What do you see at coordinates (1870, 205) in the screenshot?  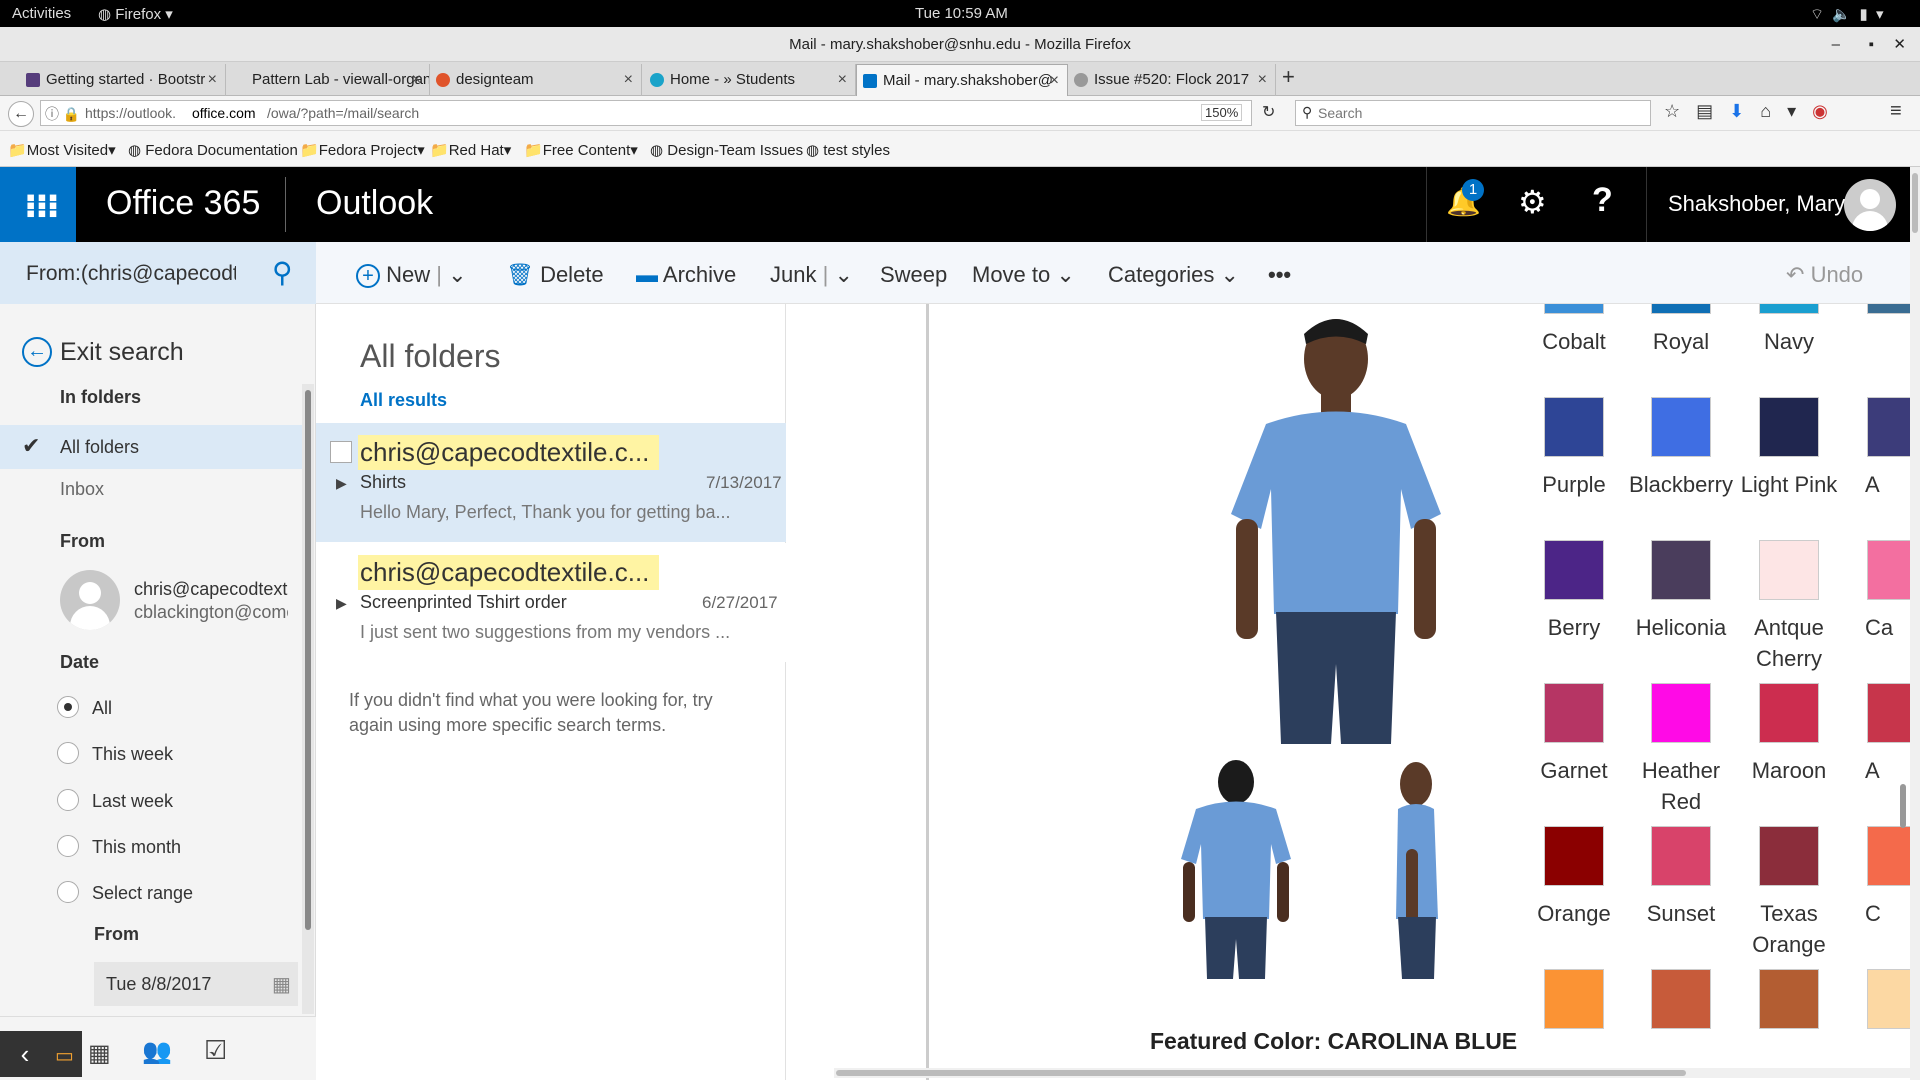 I see `avatar` at bounding box center [1870, 205].